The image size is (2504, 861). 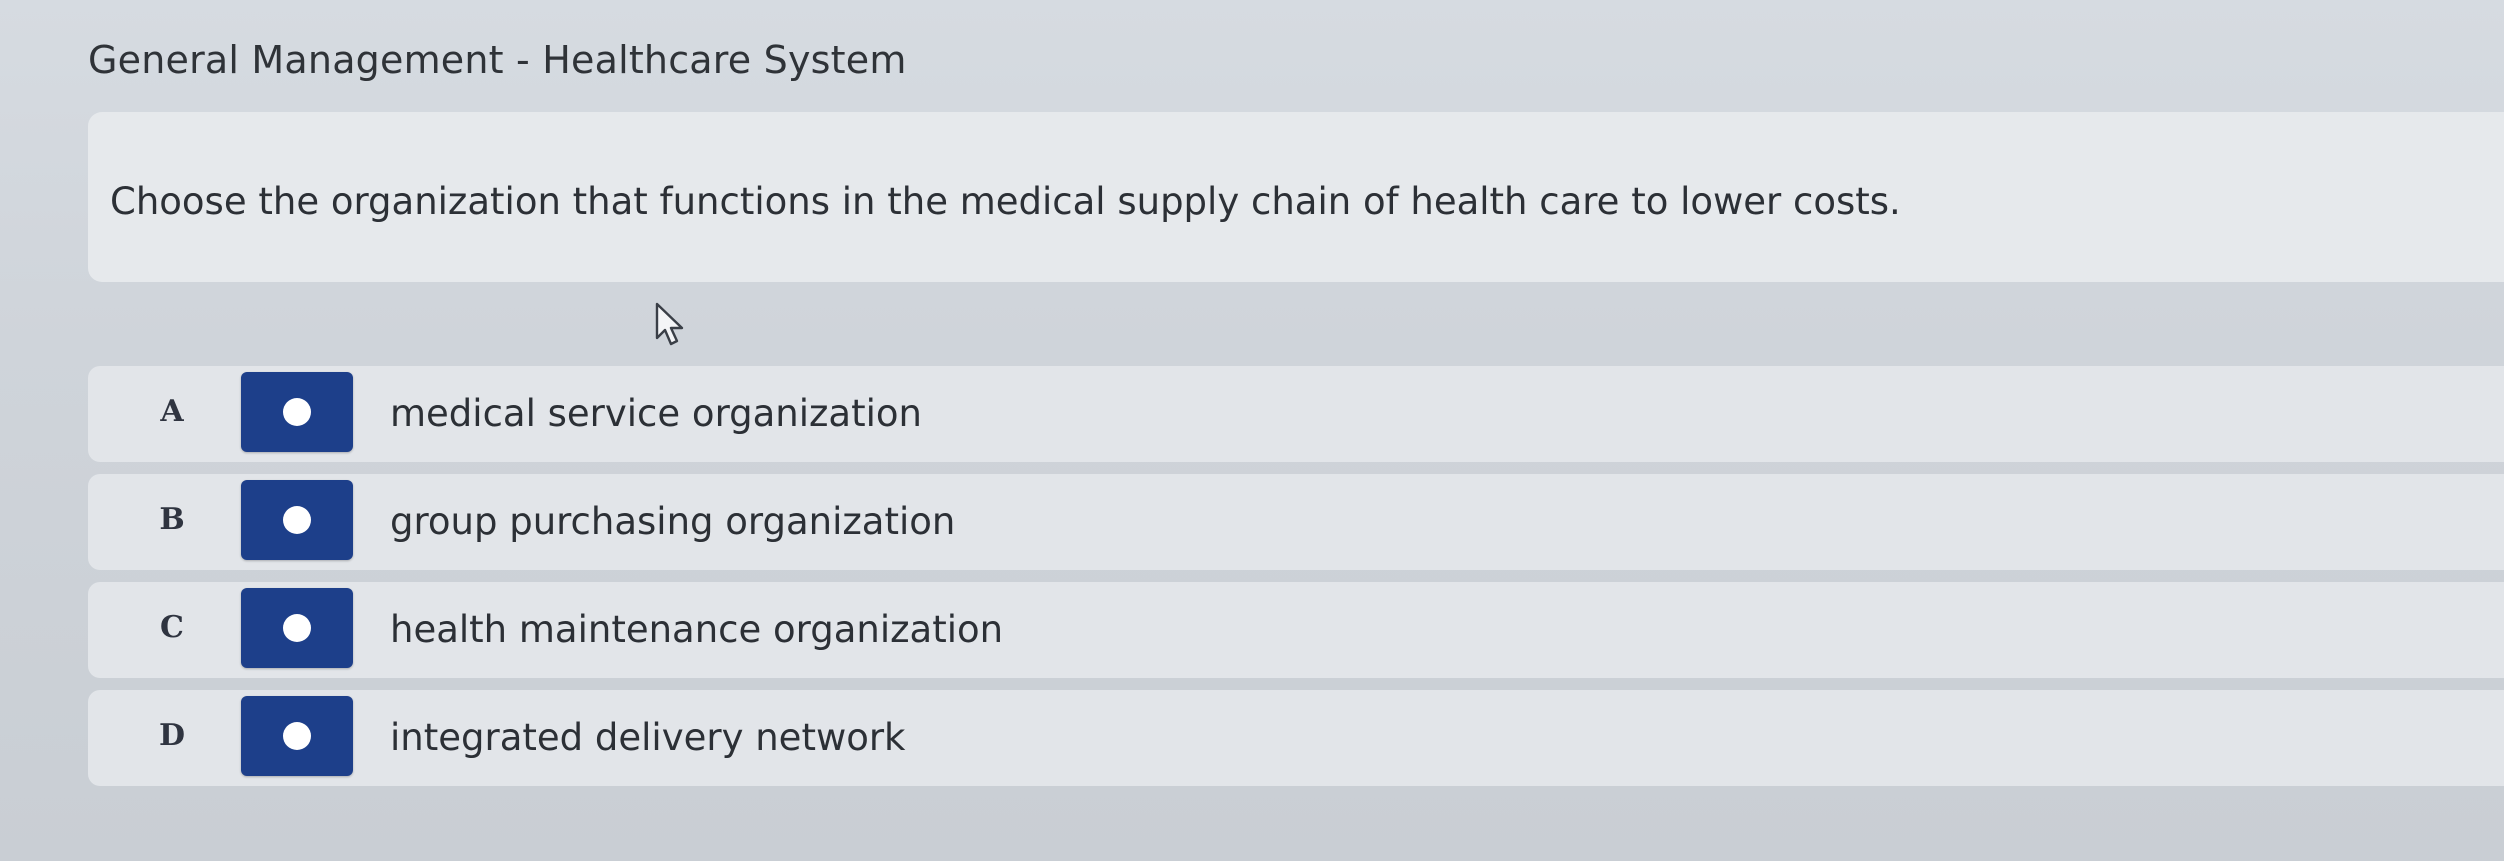 What do you see at coordinates (172, 627) in the screenshot?
I see `option-letter: C` at bounding box center [172, 627].